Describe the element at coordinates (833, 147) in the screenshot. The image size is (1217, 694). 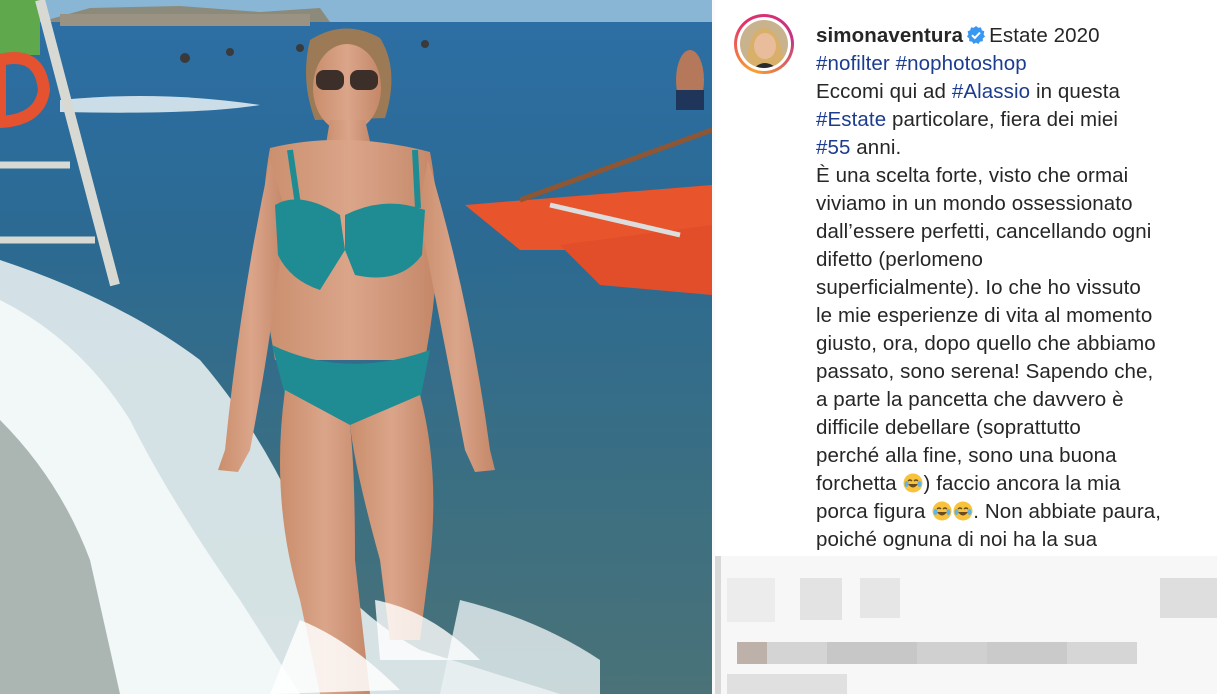
I see `hashtag-link: #55` at that location.